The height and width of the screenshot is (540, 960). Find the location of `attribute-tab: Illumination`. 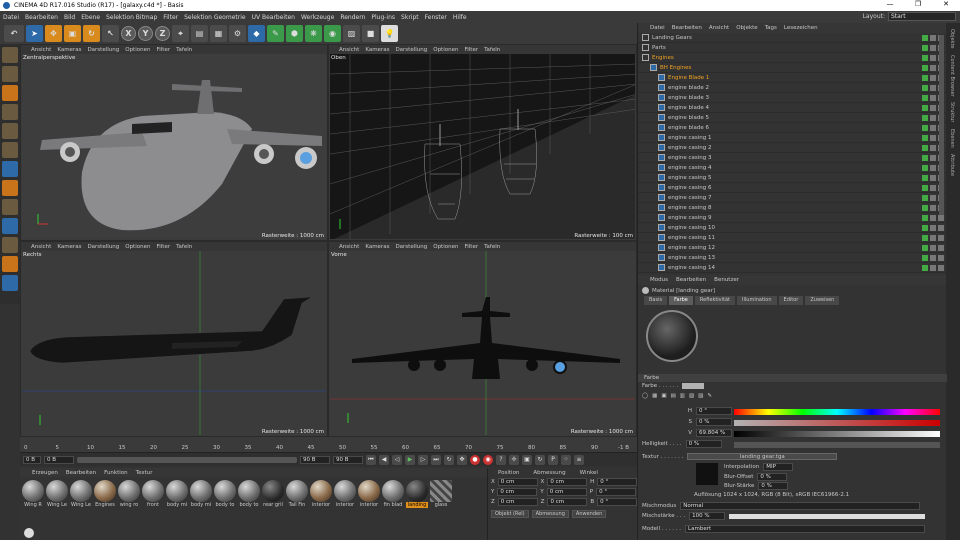

attribute-tab: Illumination is located at coordinates (757, 300).